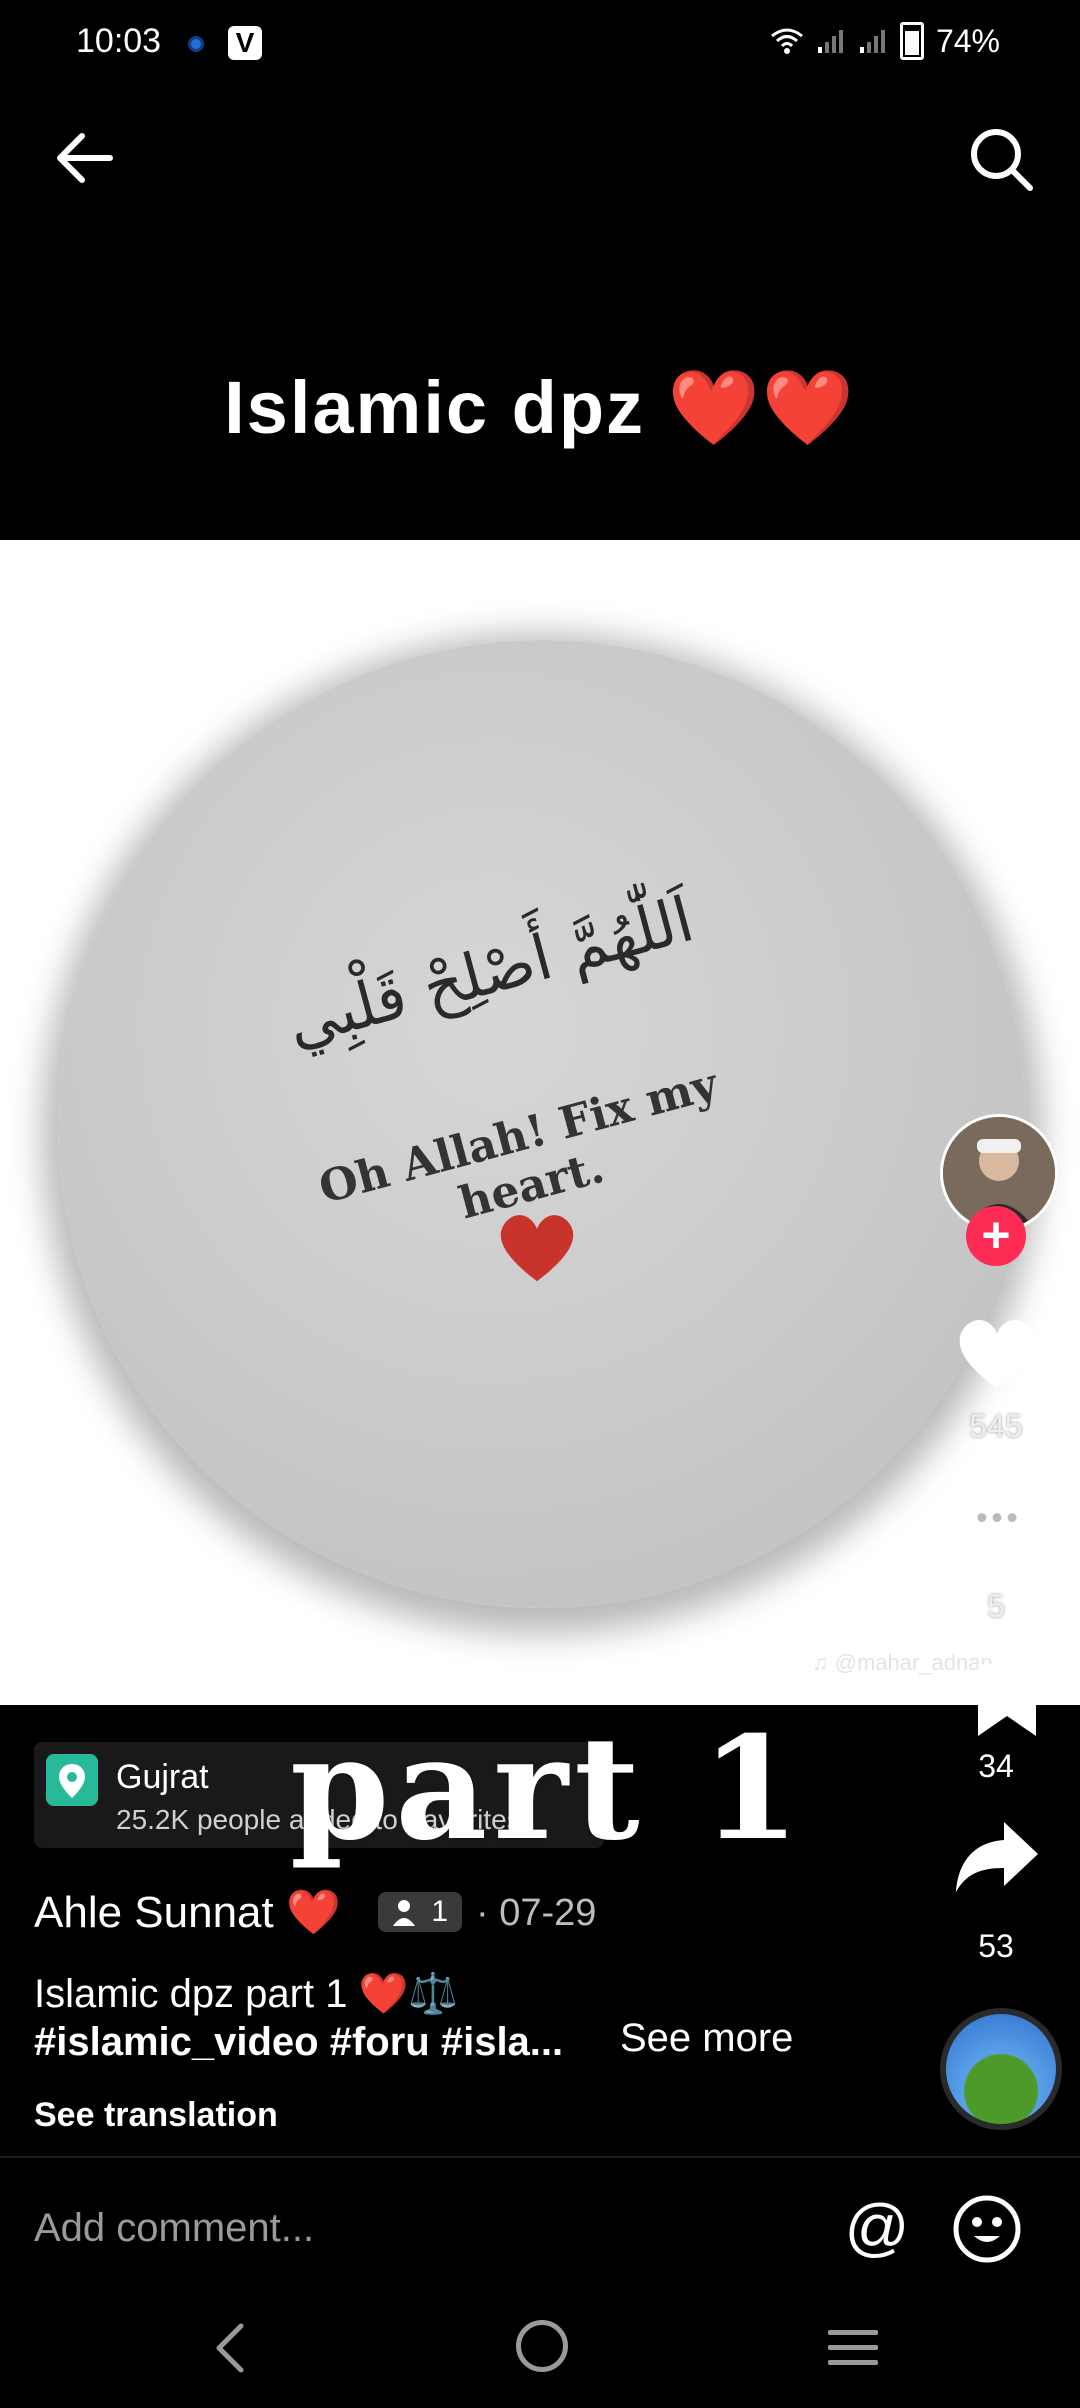 This screenshot has height=2408, width=1080. What do you see at coordinates (119, 41) in the screenshot?
I see `status-time: 10:03` at bounding box center [119, 41].